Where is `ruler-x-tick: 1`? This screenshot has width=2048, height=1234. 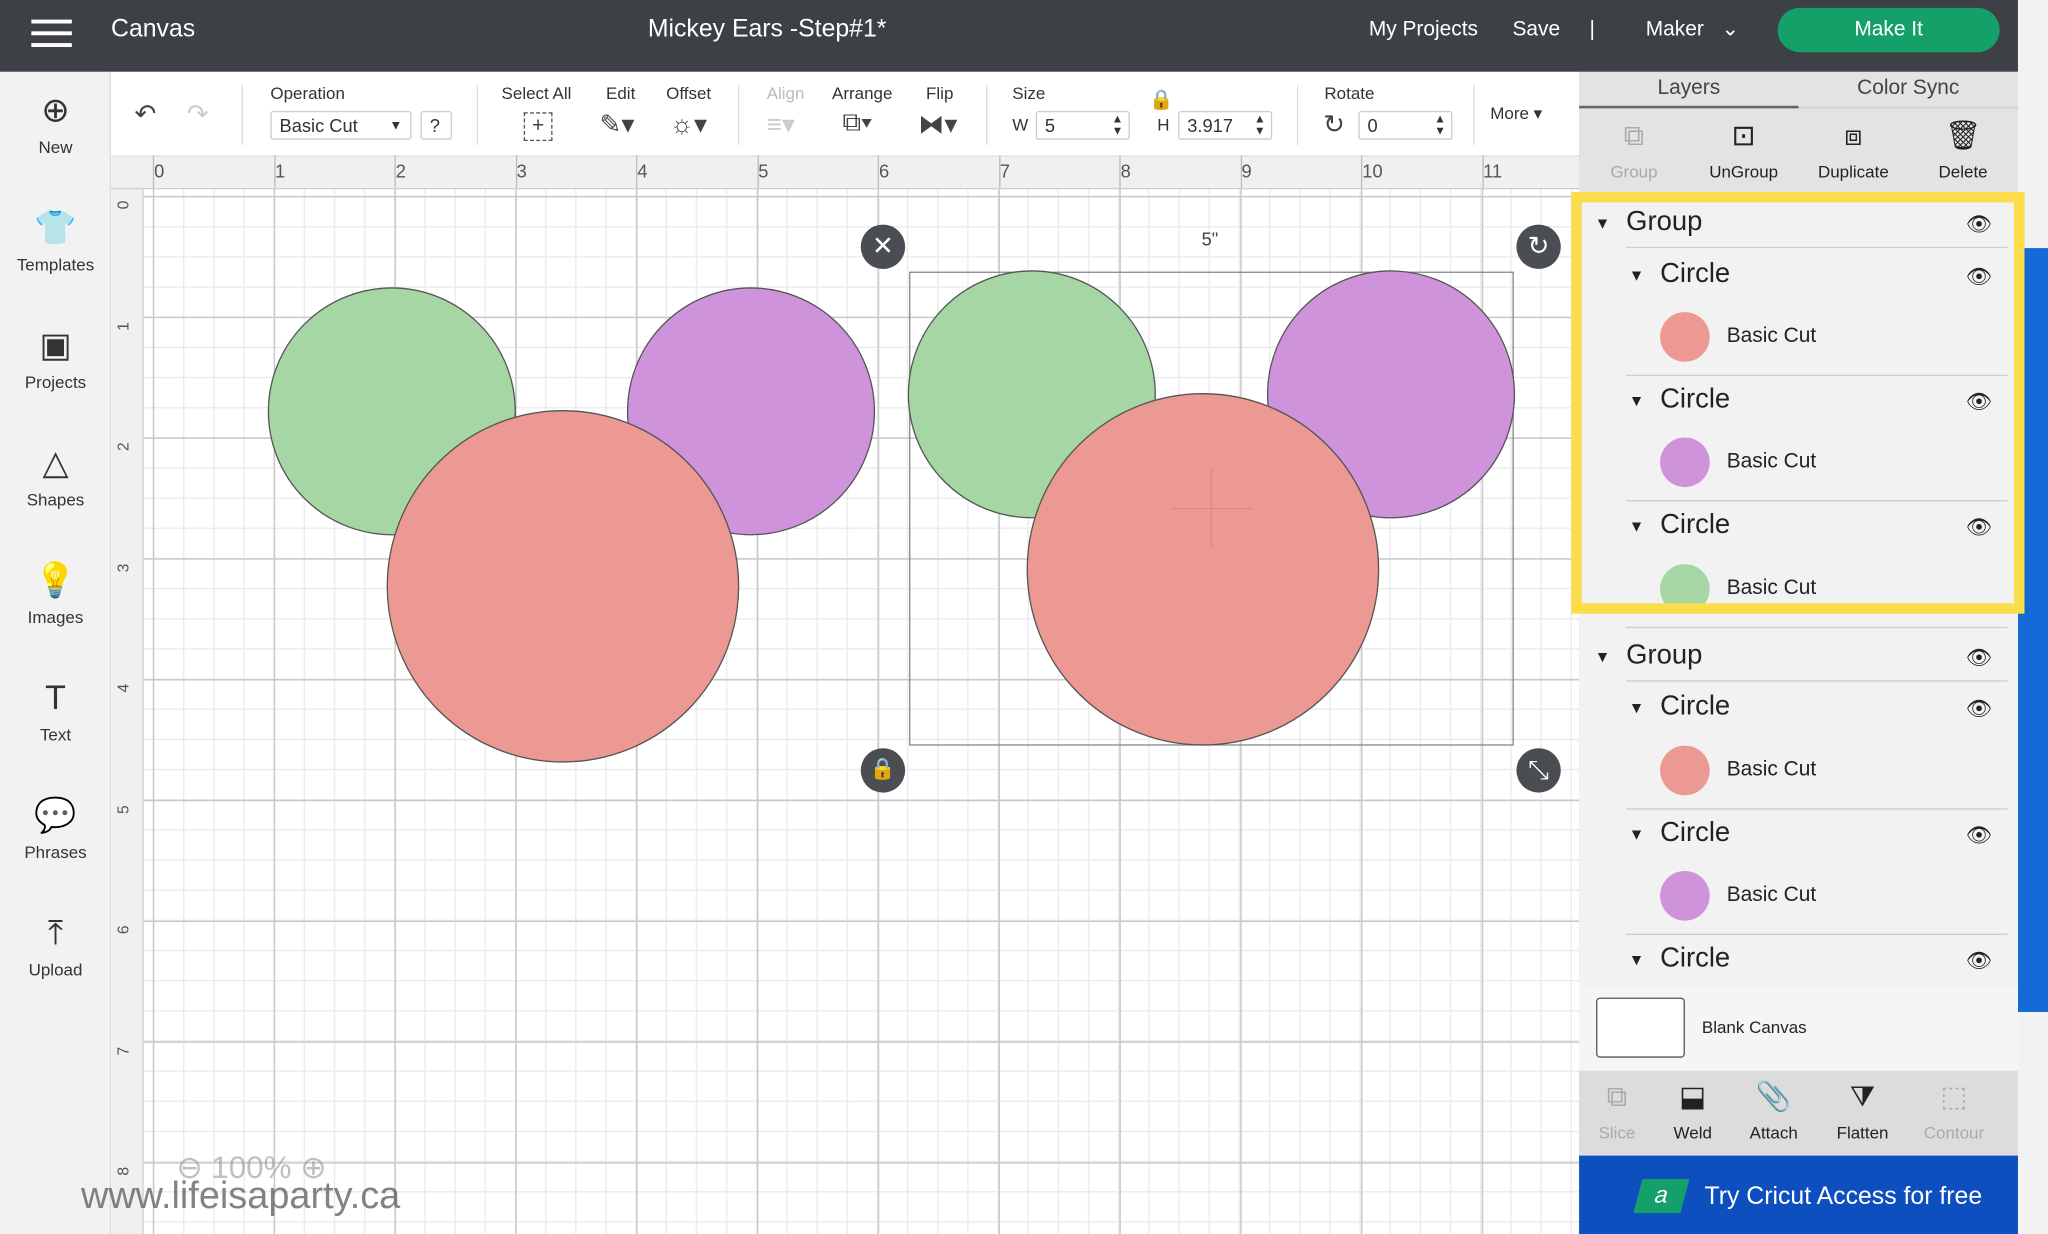
ruler-x-tick: 1 is located at coordinates (280, 171).